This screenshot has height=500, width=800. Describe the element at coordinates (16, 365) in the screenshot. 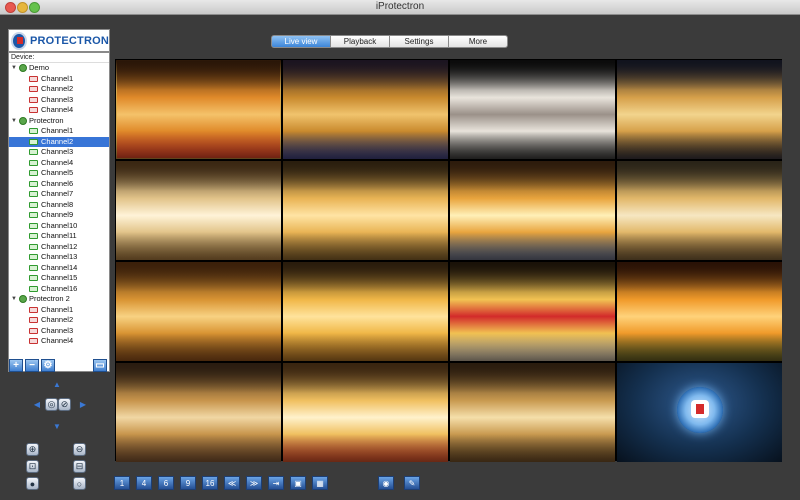

I see `add-button: +` at that location.